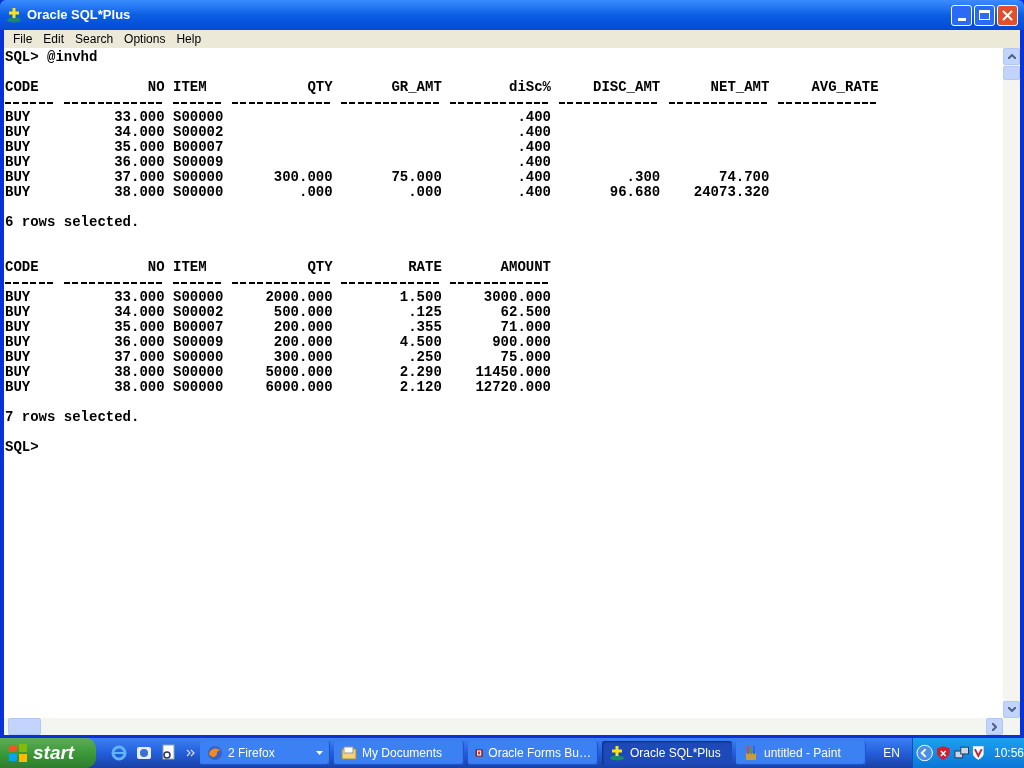 Image resolution: width=1024 pixels, height=768 pixels. What do you see at coordinates (145, 39) in the screenshot?
I see `menu-item: Options` at bounding box center [145, 39].